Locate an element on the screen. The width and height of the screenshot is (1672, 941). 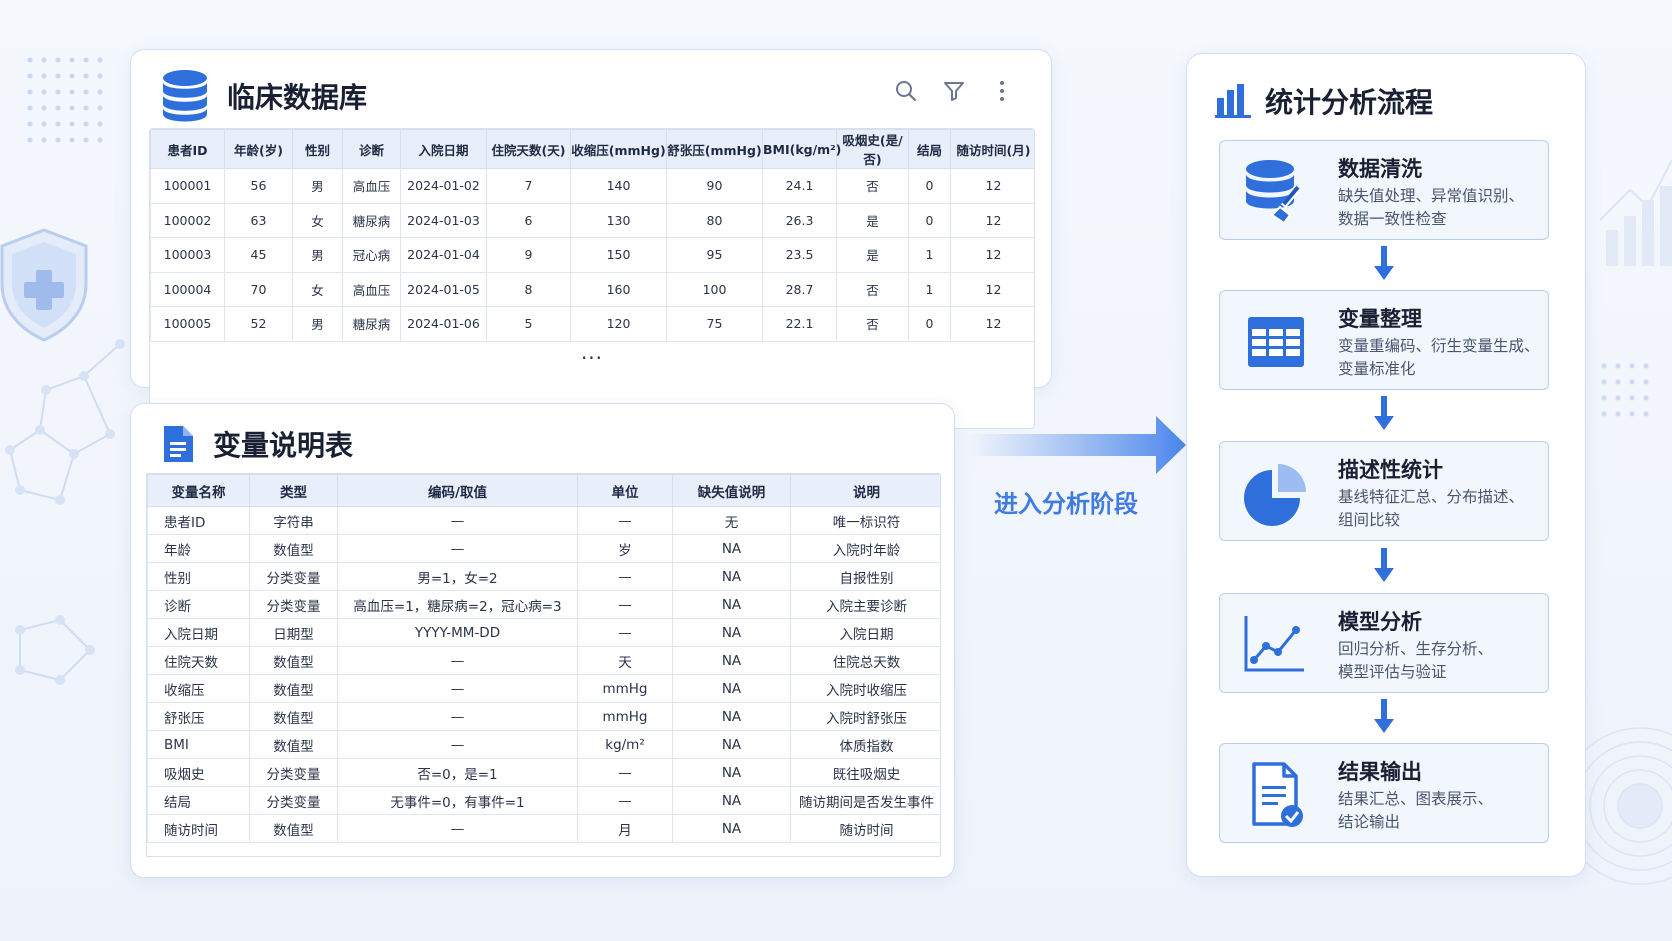
database-icon is located at coordinates (185, 96).